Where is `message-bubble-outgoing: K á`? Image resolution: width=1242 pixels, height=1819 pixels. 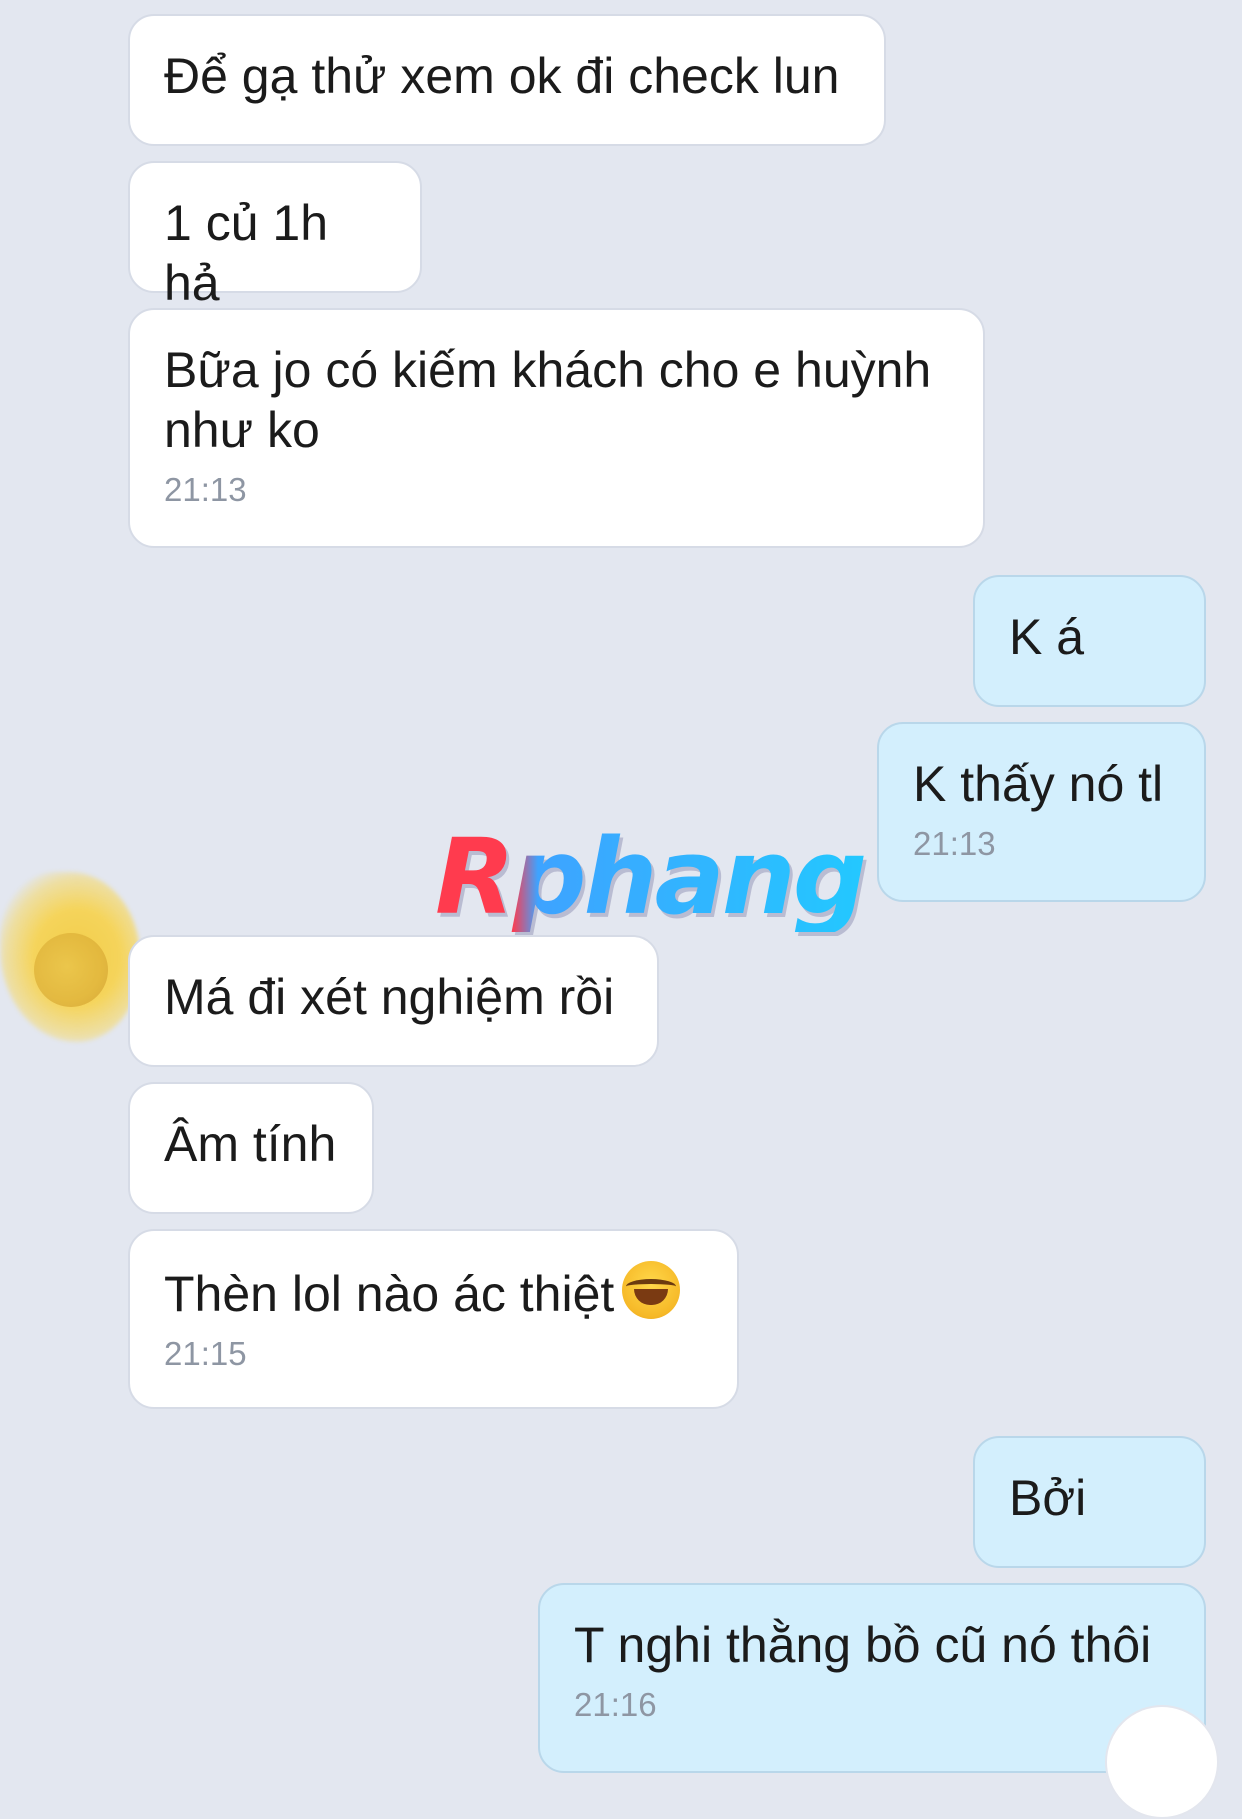 message-bubble-outgoing: K á is located at coordinates (1089, 641).